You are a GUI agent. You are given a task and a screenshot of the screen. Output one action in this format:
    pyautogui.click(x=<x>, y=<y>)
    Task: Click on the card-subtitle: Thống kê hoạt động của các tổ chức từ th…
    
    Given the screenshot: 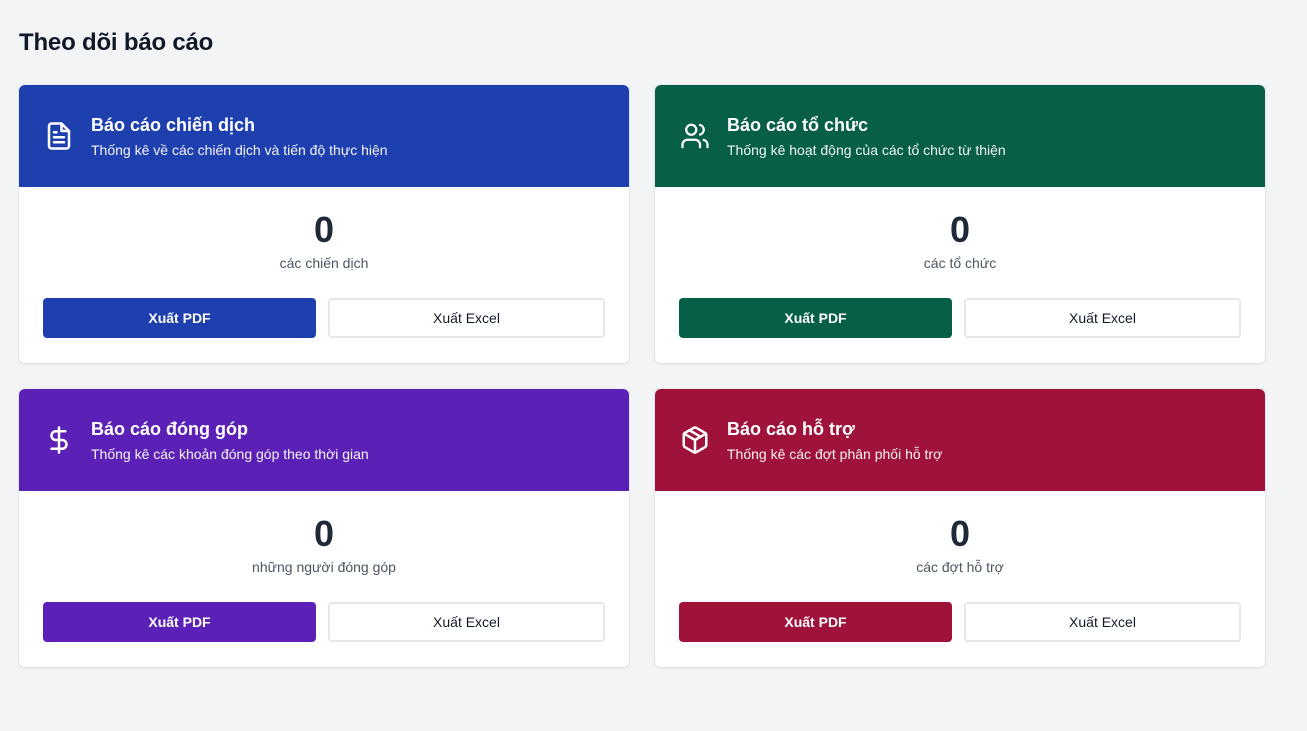 What is the action you would take?
    pyautogui.click(x=866, y=149)
    